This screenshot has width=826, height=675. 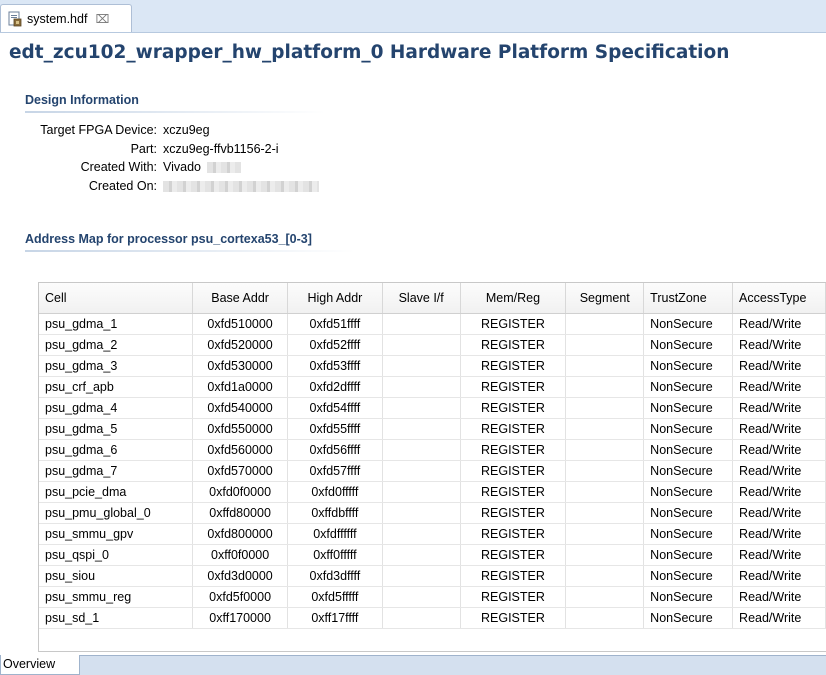 I want to click on redacted-version, so click(x=224, y=168).